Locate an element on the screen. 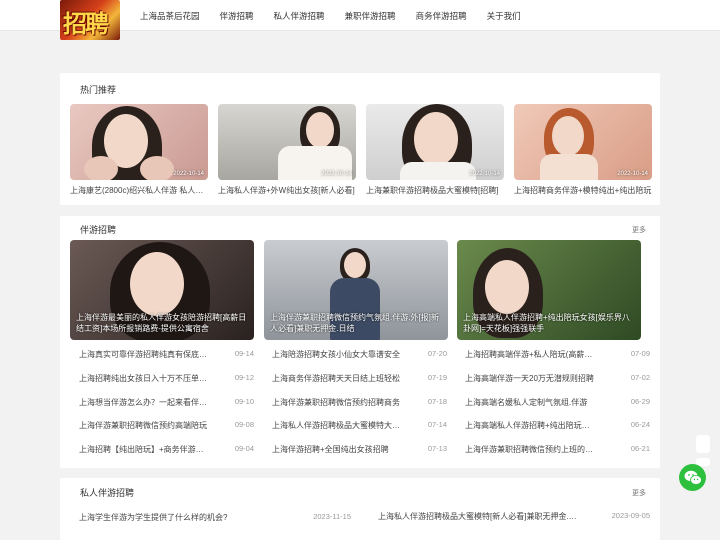 The width and height of the screenshot is (720, 540). list-item: 上海高端名媛私人定制气氛组.伴游 06-29 is located at coordinates (557, 404).